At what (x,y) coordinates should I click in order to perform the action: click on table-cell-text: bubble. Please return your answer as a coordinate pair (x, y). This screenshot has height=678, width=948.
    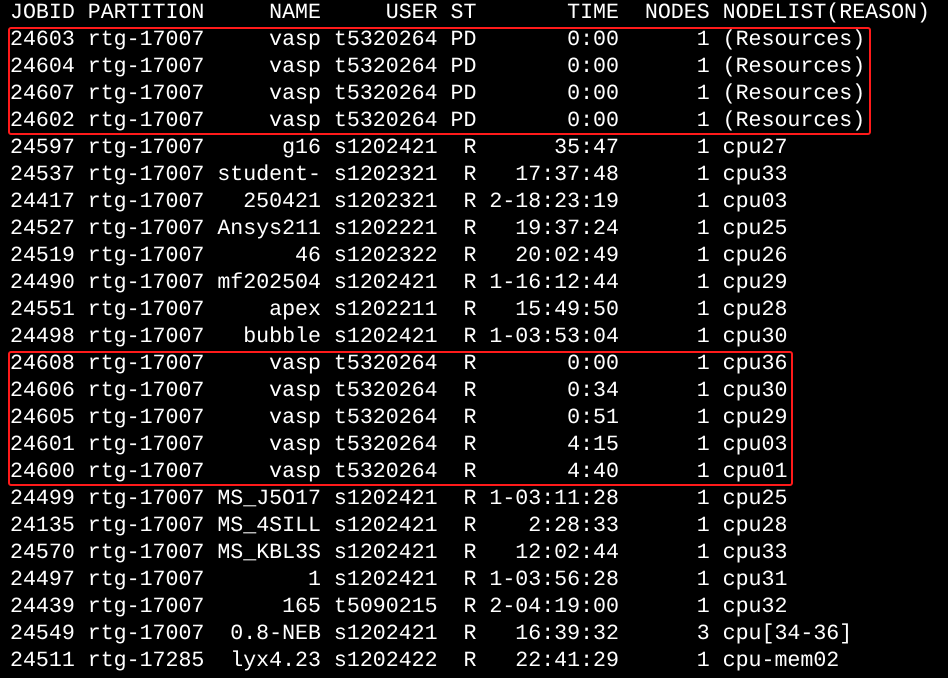
    Looking at the image, I should click on (281, 337).